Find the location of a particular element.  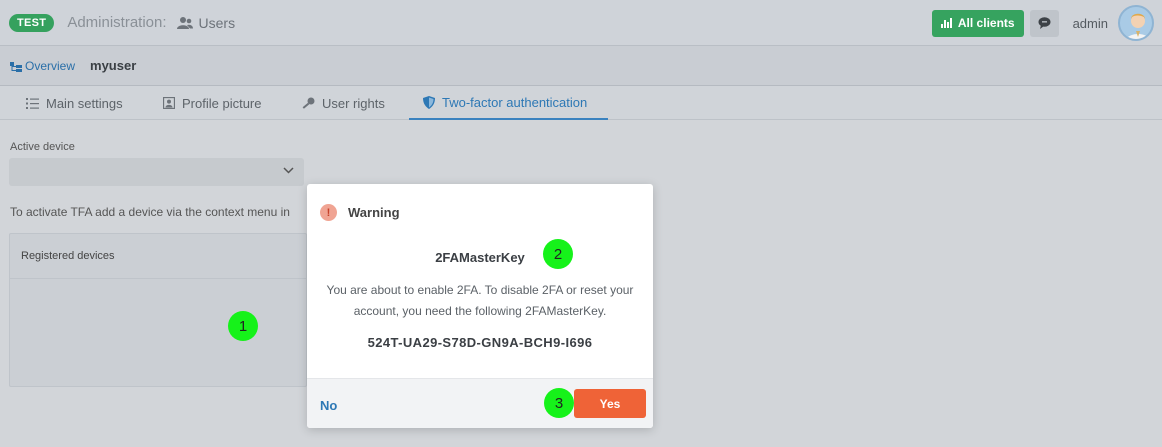

warning-icon: ! is located at coordinates (328, 212).